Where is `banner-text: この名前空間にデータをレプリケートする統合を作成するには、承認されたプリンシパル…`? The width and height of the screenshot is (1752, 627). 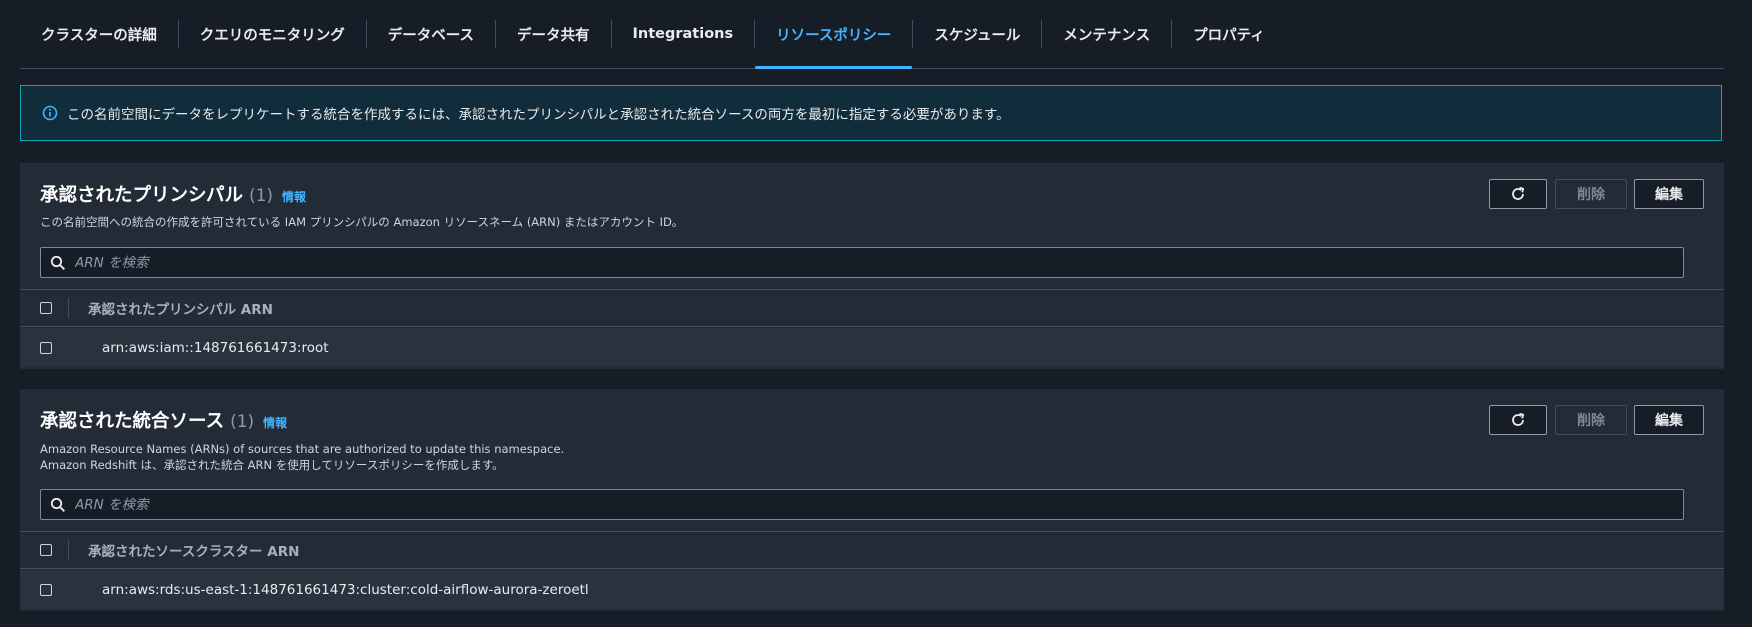
banner-text: この名前空間にデータをレプリケートする統合を作成するには、承認されたプリンシパル… is located at coordinates (538, 115).